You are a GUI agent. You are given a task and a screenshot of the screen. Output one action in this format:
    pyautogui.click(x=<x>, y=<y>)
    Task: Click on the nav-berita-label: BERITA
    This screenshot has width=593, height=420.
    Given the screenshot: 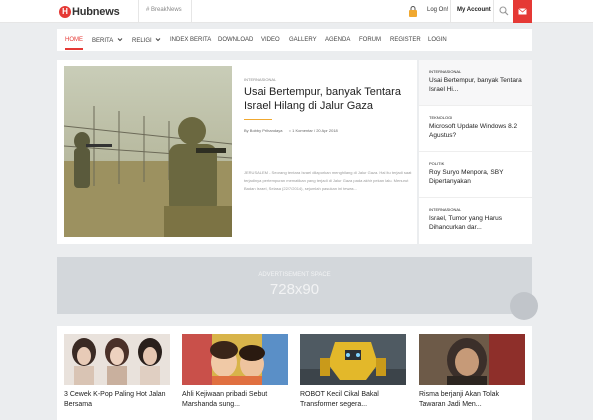 What is the action you would take?
    pyautogui.click(x=102, y=41)
    